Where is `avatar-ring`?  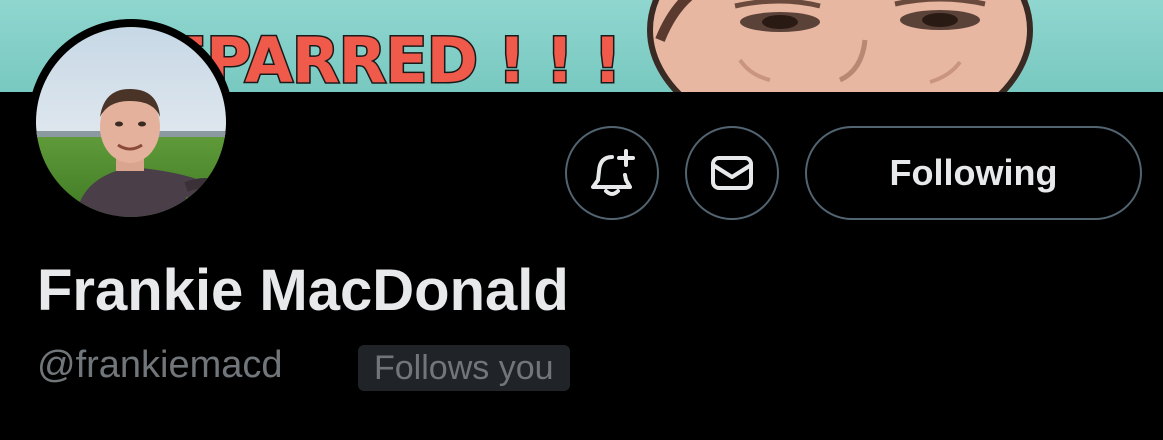
avatar-ring is located at coordinates (131, 122).